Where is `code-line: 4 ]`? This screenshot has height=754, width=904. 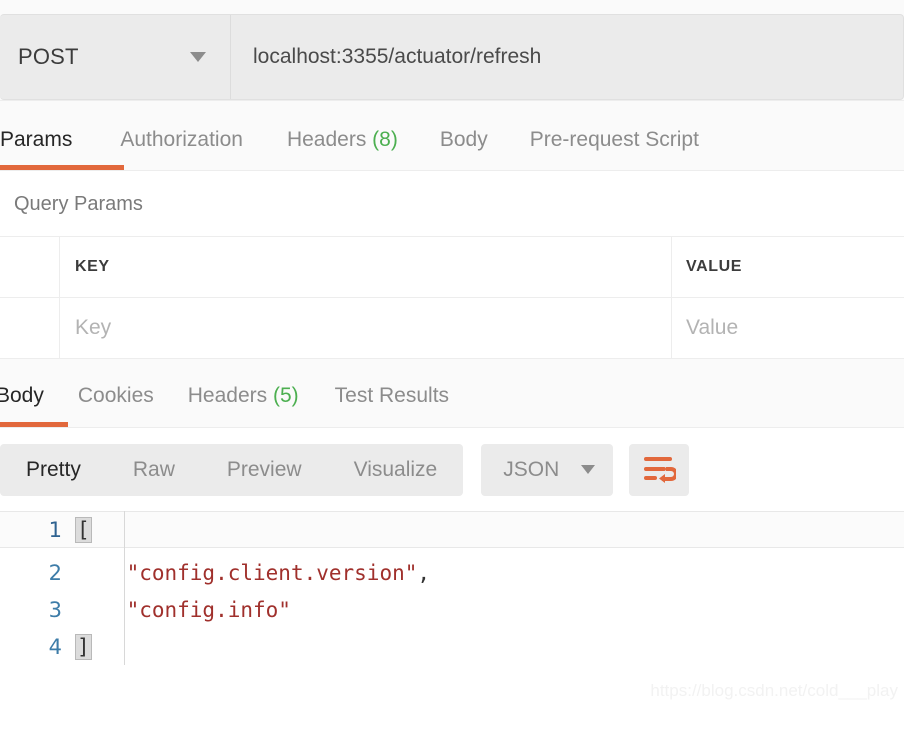 code-line: 4 ] is located at coordinates (452, 646).